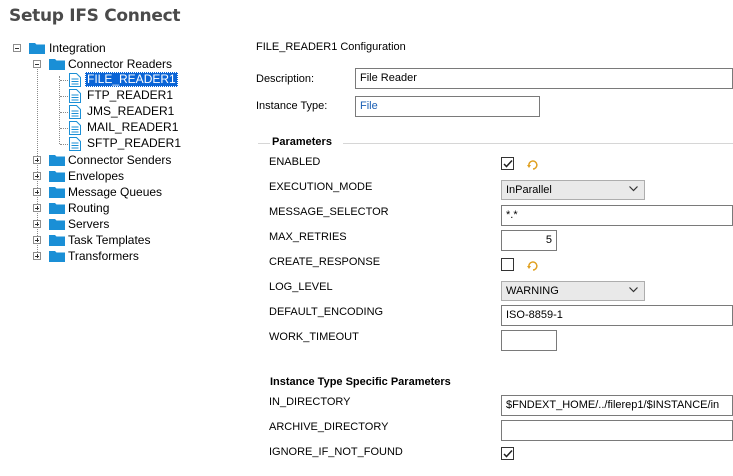  Describe the element at coordinates (302, 142) in the screenshot. I see `parameters-title: Parameters` at that location.